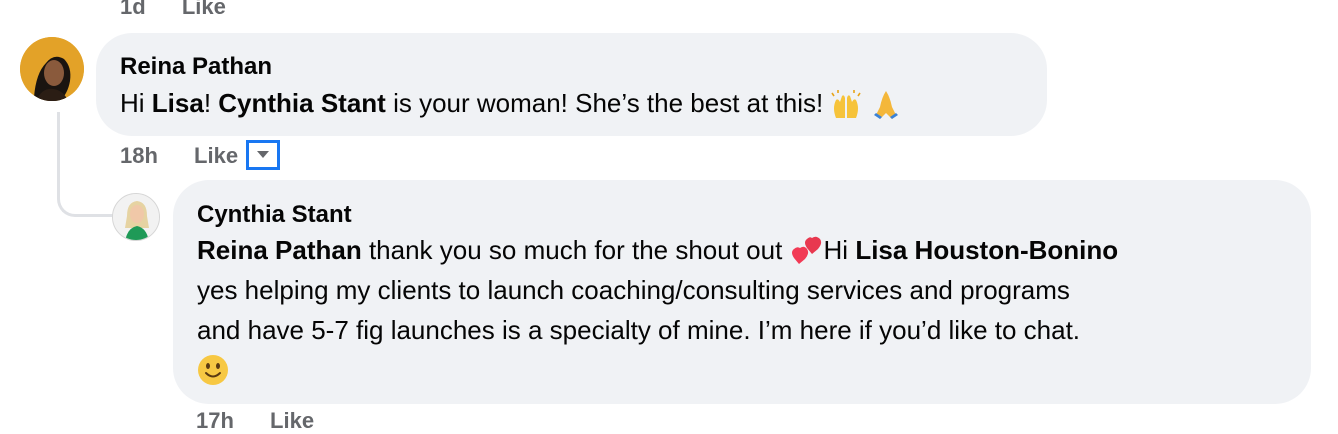  Describe the element at coordinates (178, 103) in the screenshot. I see `mention-lisa: Lisa` at that location.